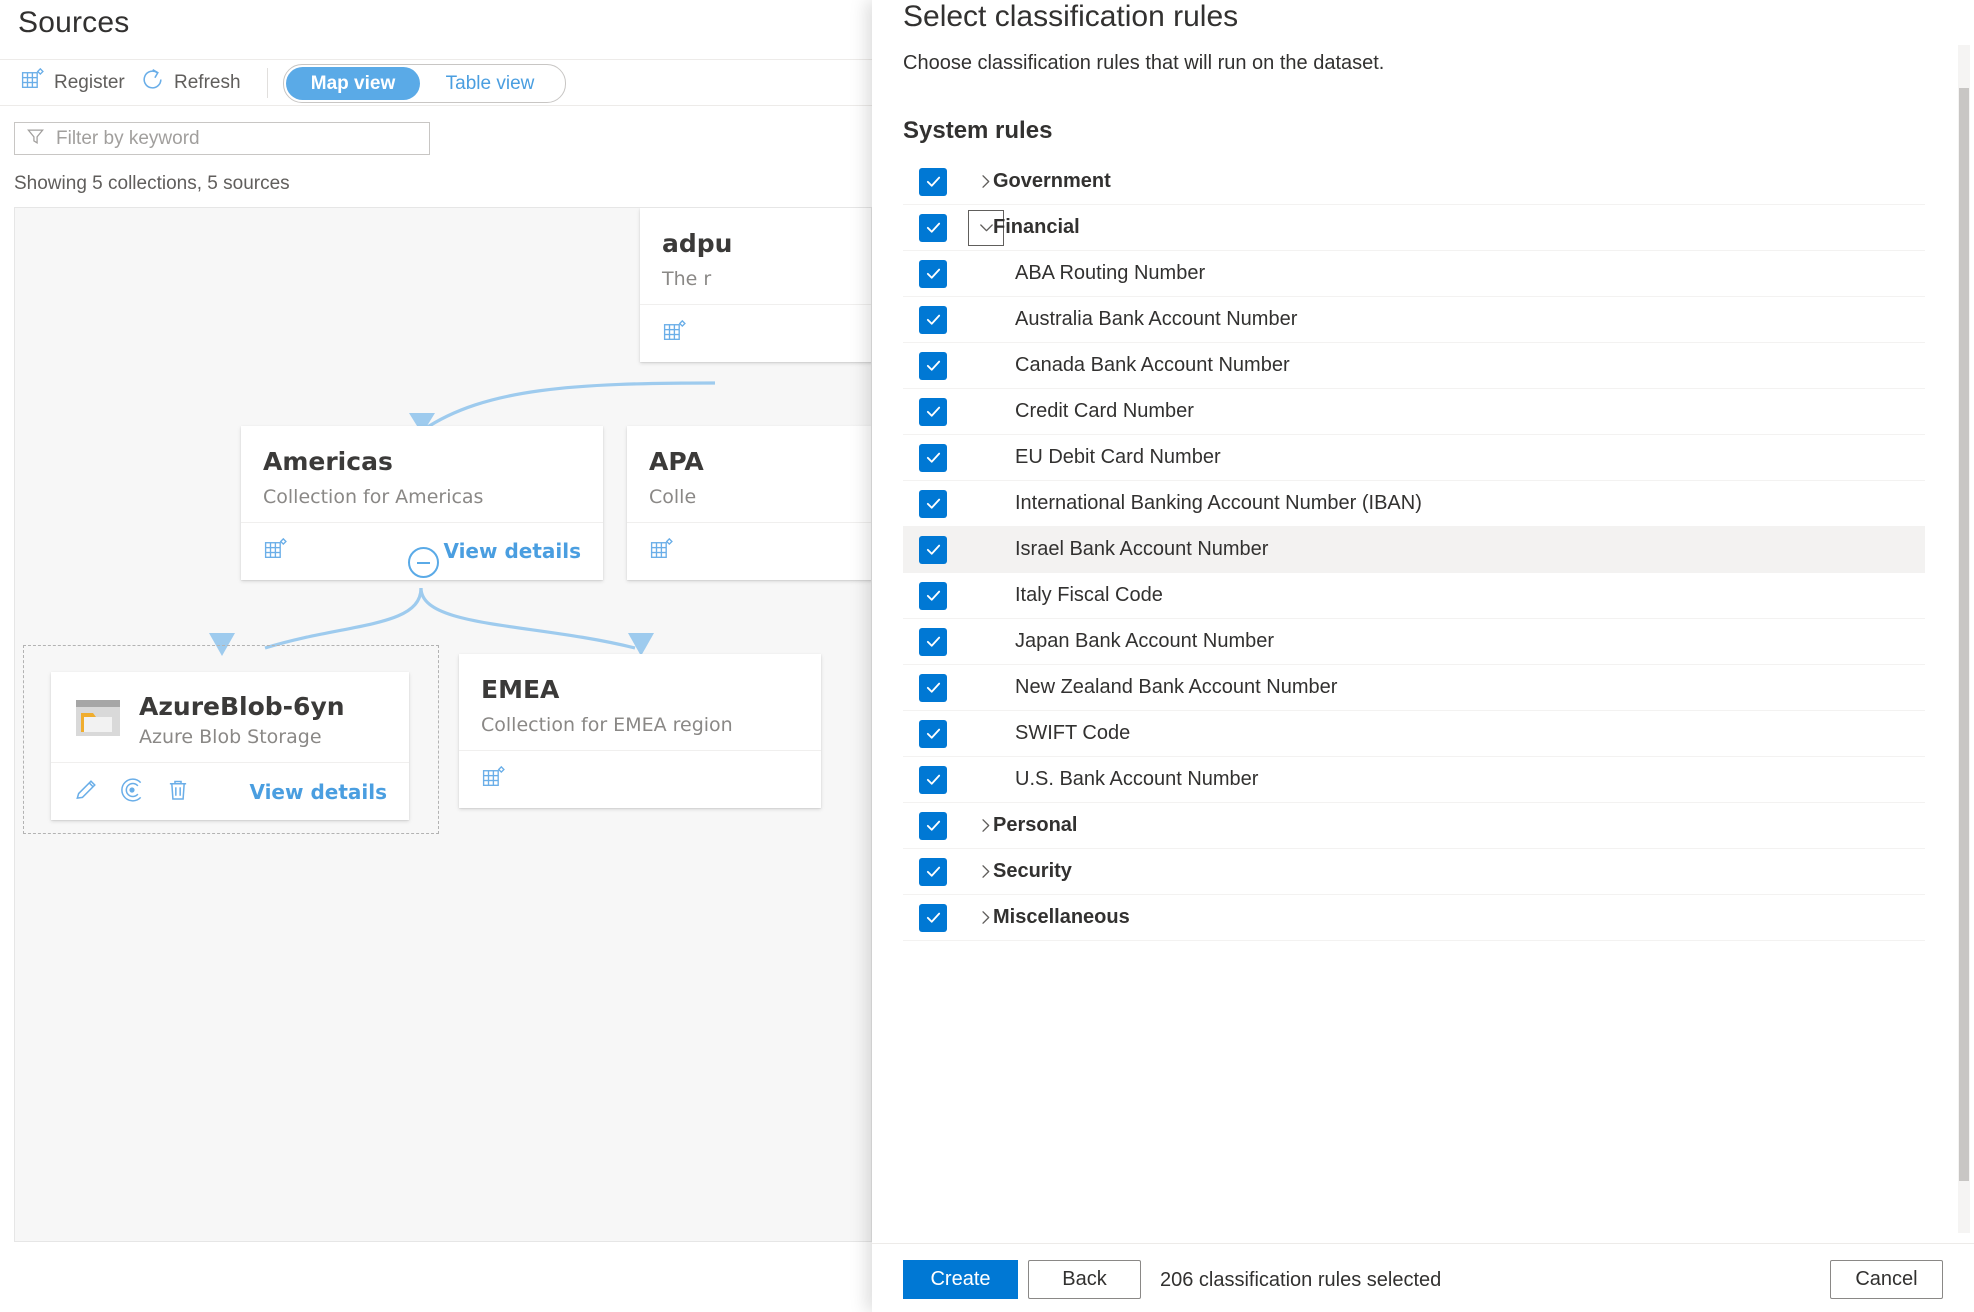 This screenshot has height=1312, width=1974. What do you see at coordinates (1414, 826) in the screenshot?
I see `rule-row: Personal` at bounding box center [1414, 826].